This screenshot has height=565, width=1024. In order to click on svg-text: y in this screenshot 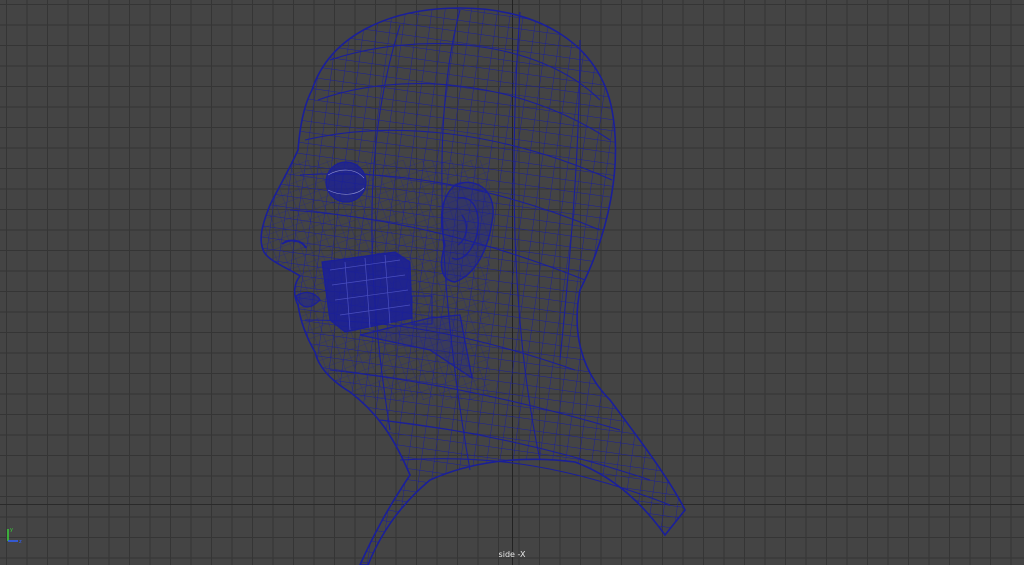, I will do `click(11, 530)`.